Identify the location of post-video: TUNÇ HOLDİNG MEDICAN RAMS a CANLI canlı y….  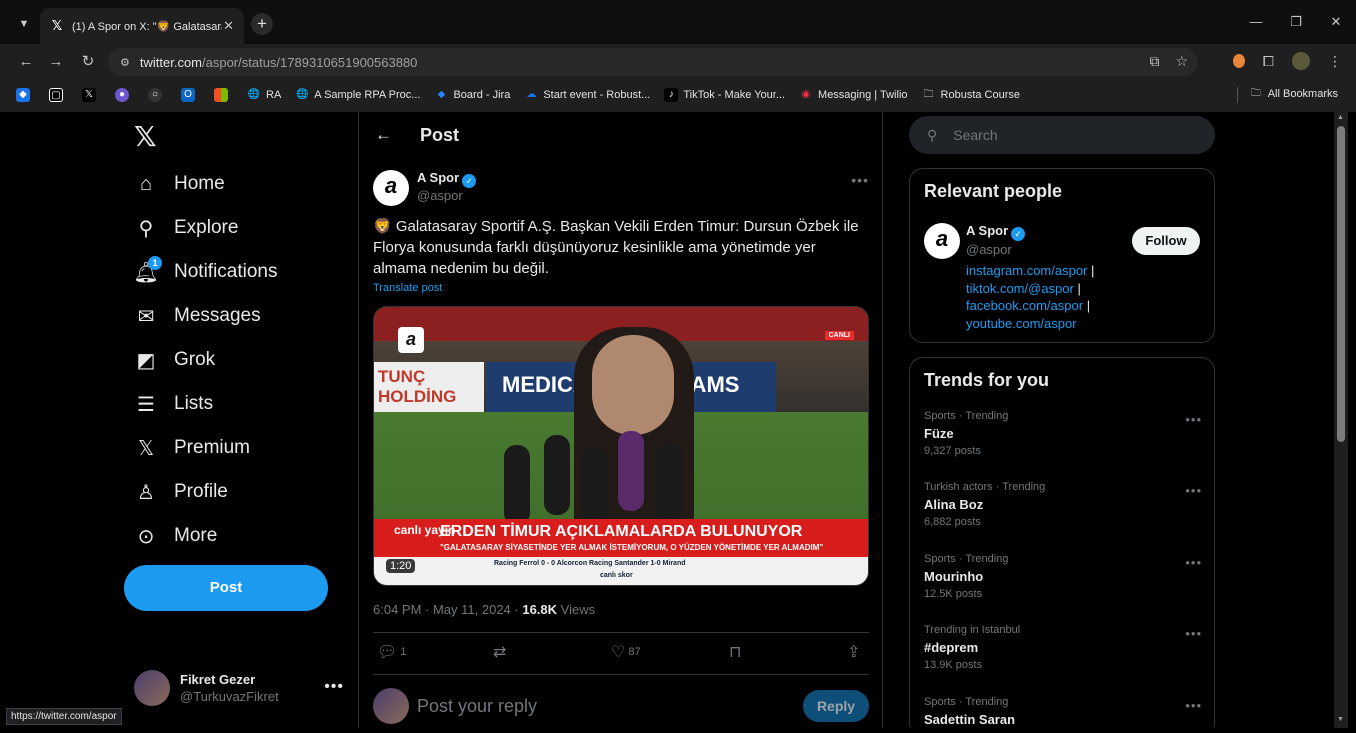
(621, 446).